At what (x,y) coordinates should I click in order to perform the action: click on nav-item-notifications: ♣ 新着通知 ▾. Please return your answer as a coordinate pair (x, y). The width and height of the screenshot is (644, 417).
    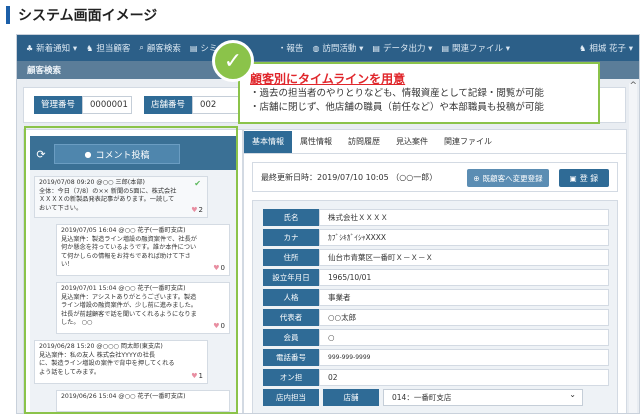
    Looking at the image, I should click on (51, 48).